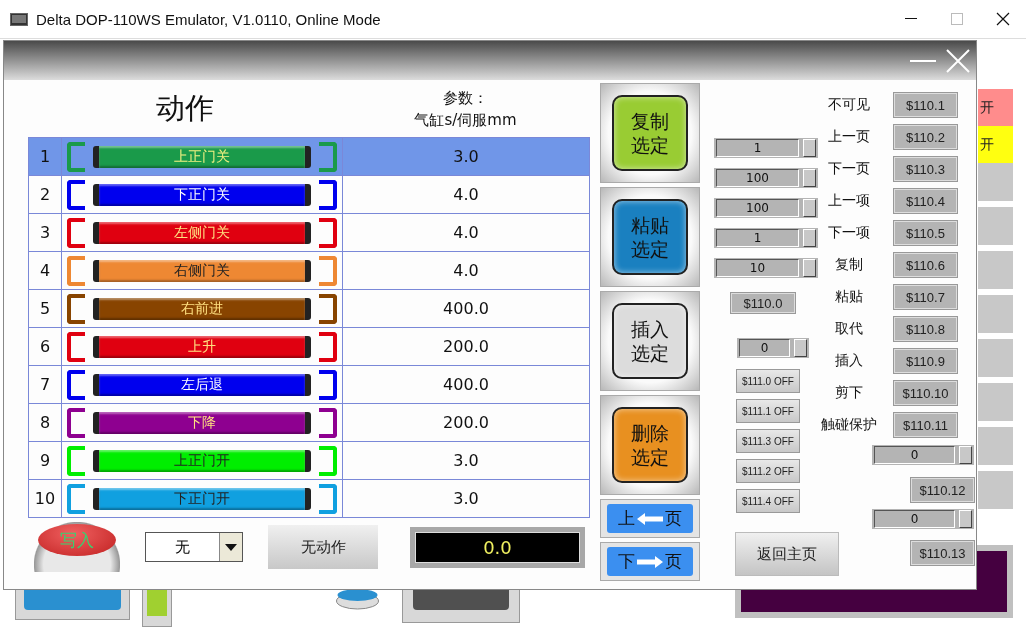 The height and width of the screenshot is (639, 1026). Describe the element at coordinates (763, 303) in the screenshot. I see `address-tag: $110.0` at that location.